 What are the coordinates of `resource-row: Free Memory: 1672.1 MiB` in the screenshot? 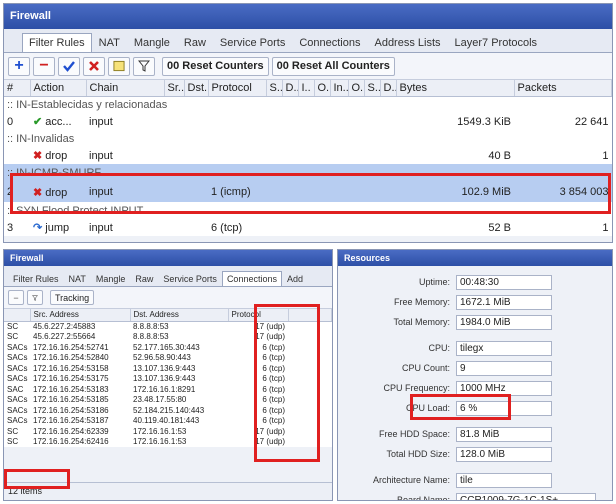 It's located at (475, 302).